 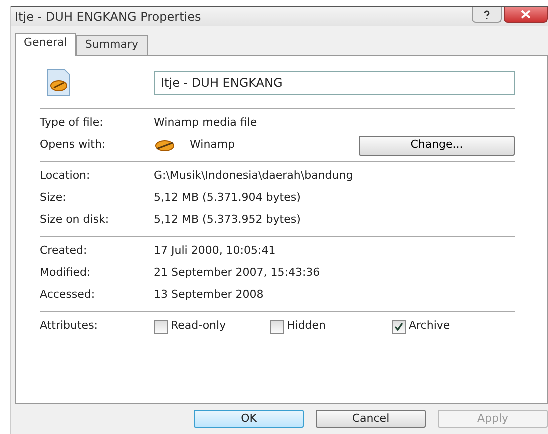 What do you see at coordinates (108, 17) in the screenshot?
I see `window-title: Itje - DUH ENGKANG Properties` at bounding box center [108, 17].